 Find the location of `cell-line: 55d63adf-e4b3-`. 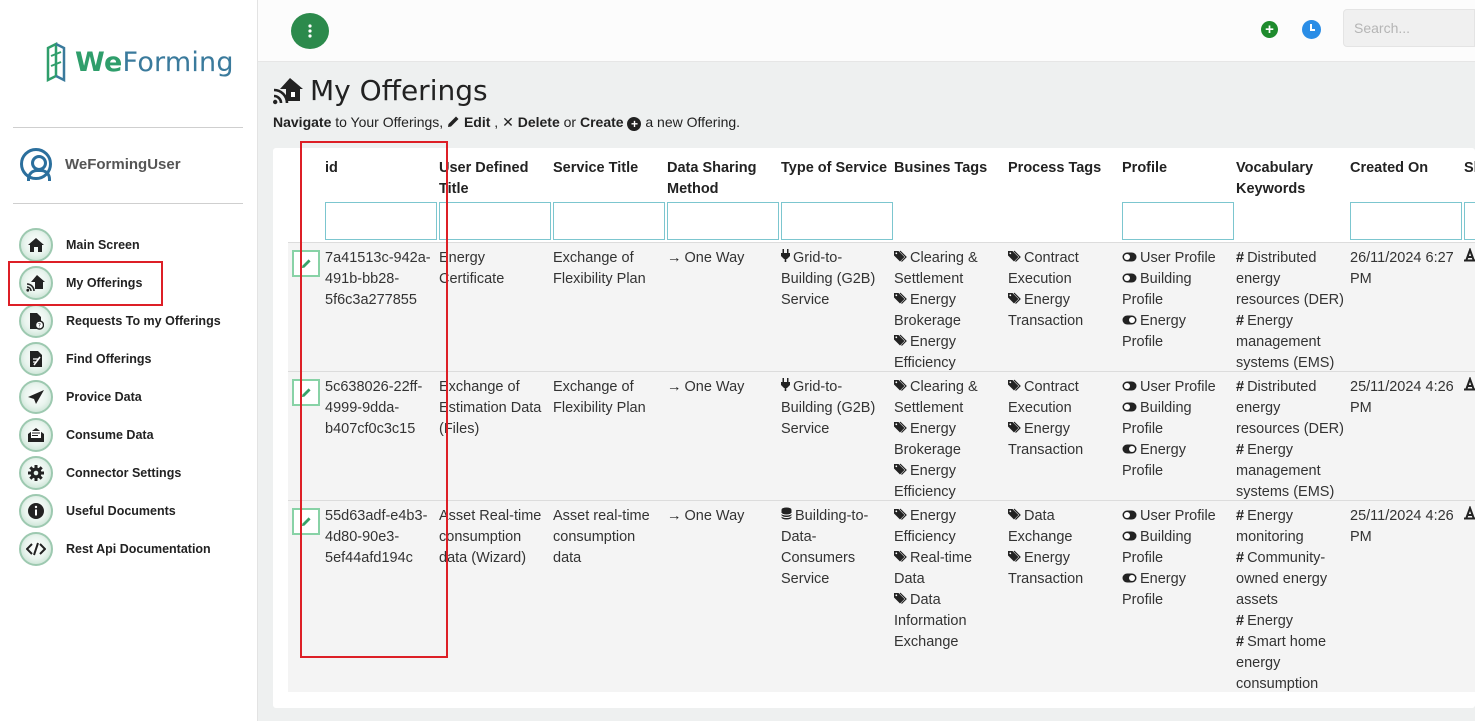

cell-line: 55d63adf-e4b3- is located at coordinates (376, 516).